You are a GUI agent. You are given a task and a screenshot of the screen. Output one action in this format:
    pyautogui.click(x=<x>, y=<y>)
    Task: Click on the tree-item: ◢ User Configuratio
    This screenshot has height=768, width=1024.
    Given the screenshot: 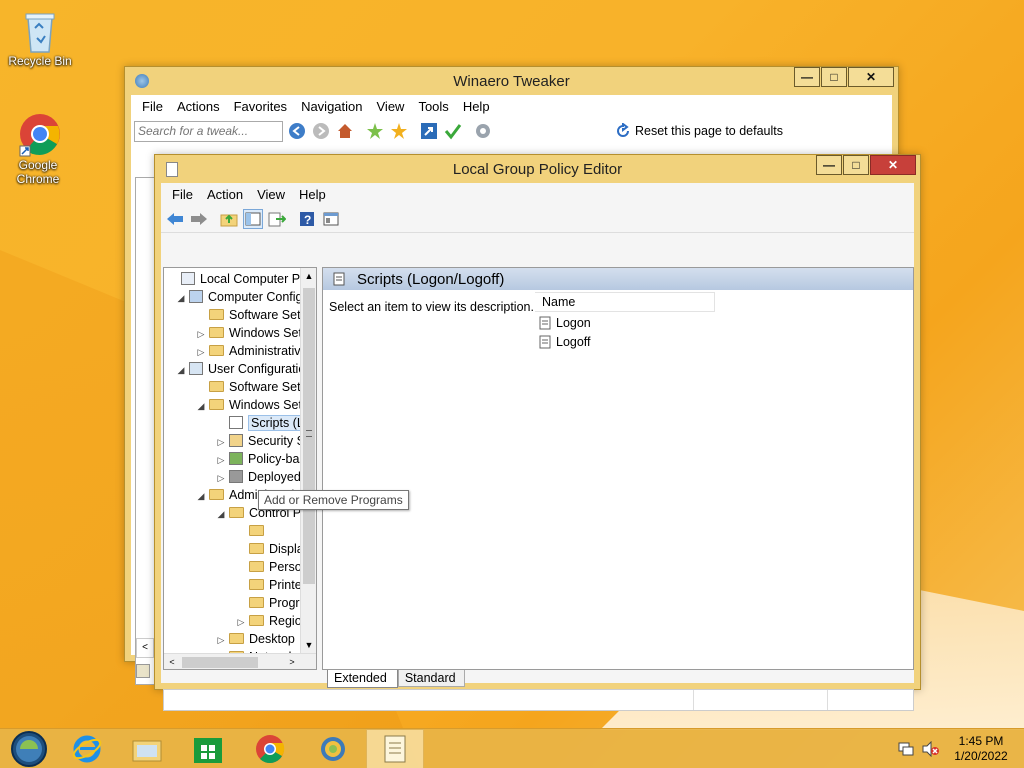 What is the action you would take?
    pyautogui.click(x=240, y=369)
    